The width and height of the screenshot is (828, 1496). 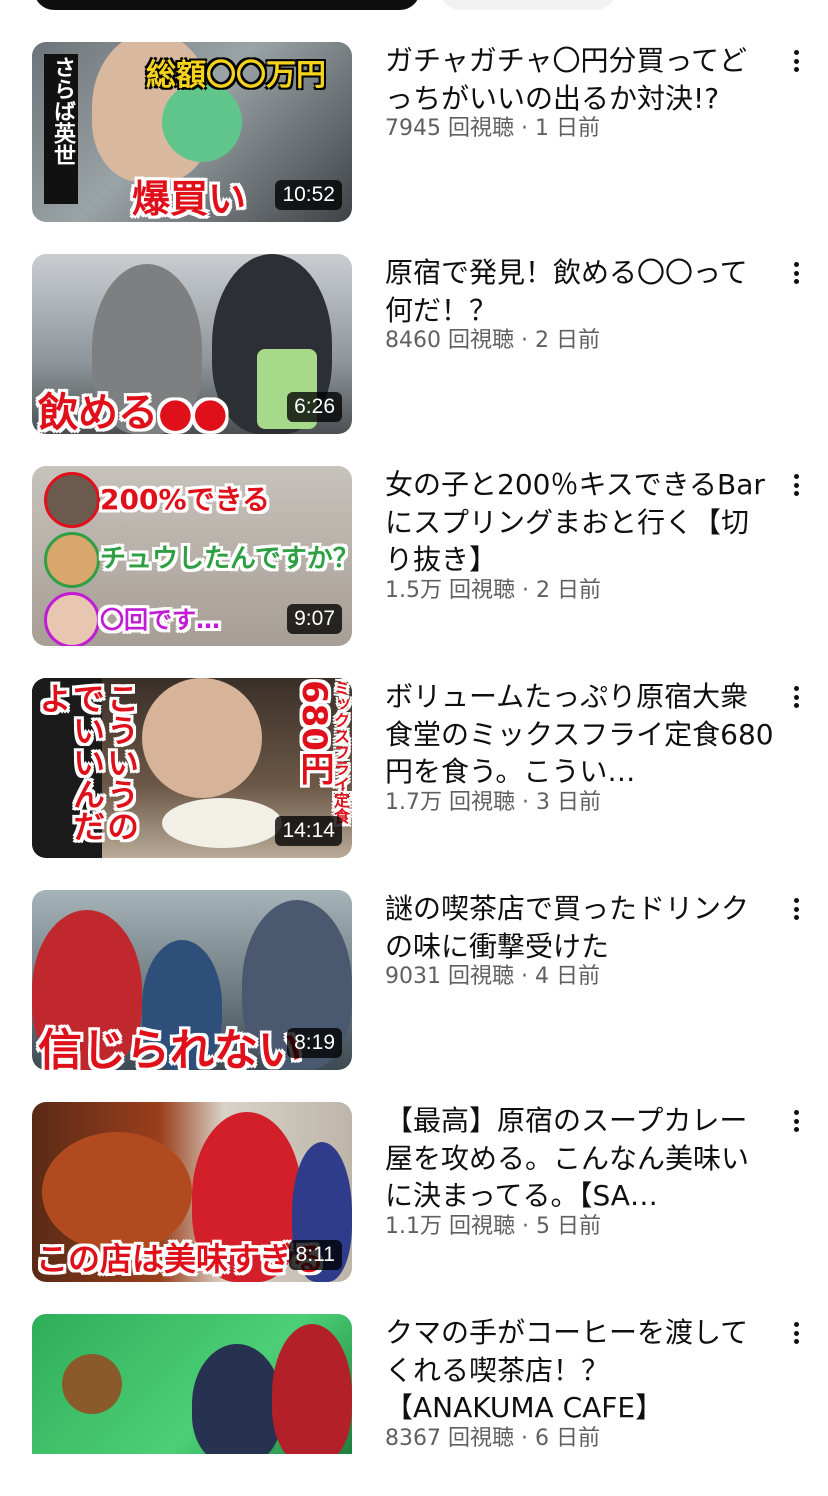 I want to click on video-stats: 8460 回視聴 · 2 日前, so click(x=580, y=341).